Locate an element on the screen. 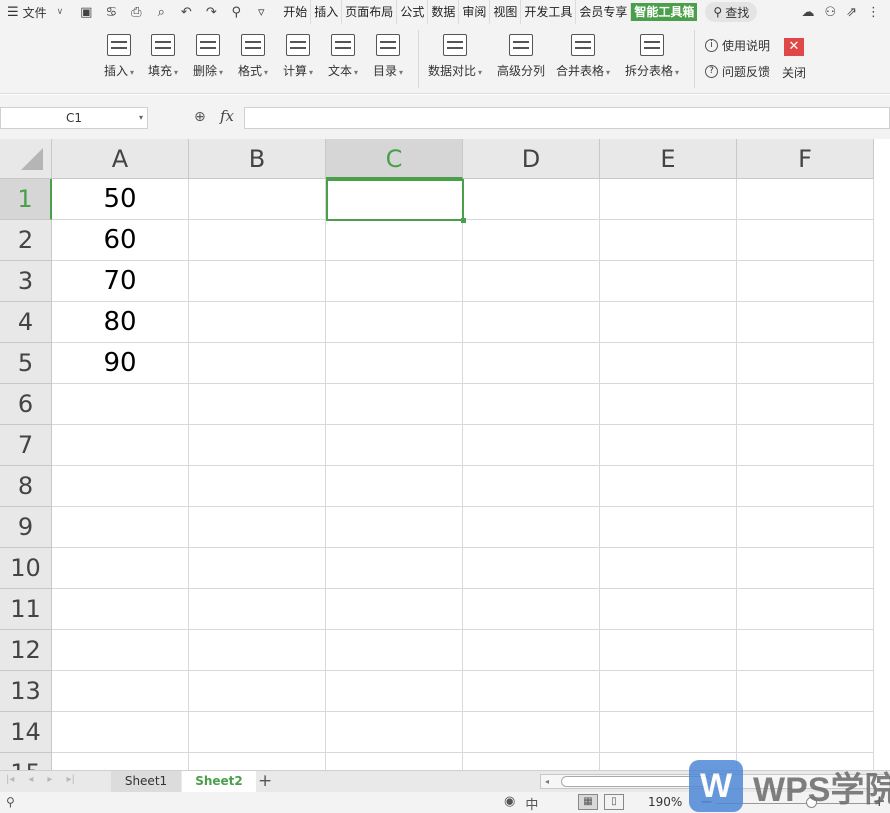  cell-a5: 90 is located at coordinates (120, 363).